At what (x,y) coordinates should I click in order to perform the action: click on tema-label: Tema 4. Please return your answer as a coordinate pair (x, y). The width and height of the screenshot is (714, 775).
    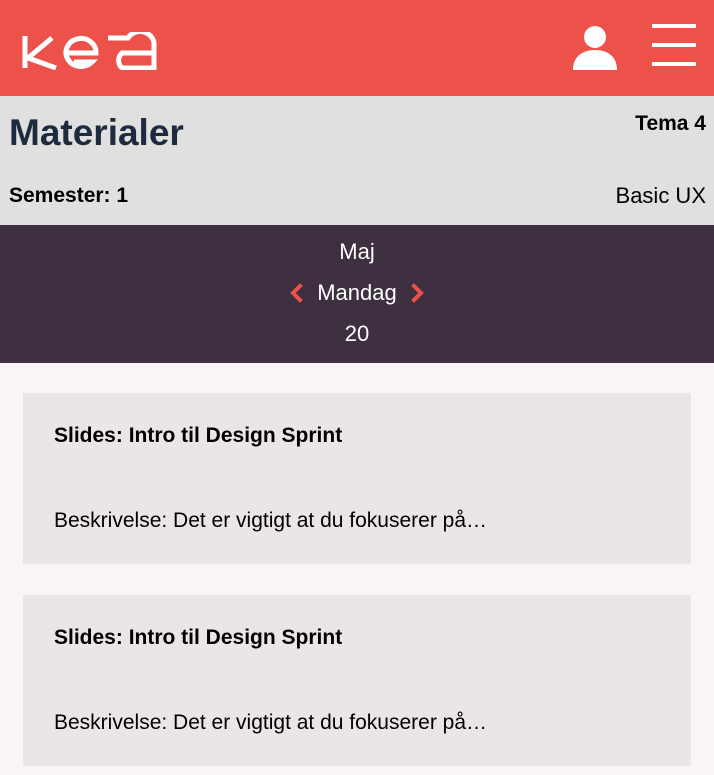
    Looking at the image, I should click on (670, 123).